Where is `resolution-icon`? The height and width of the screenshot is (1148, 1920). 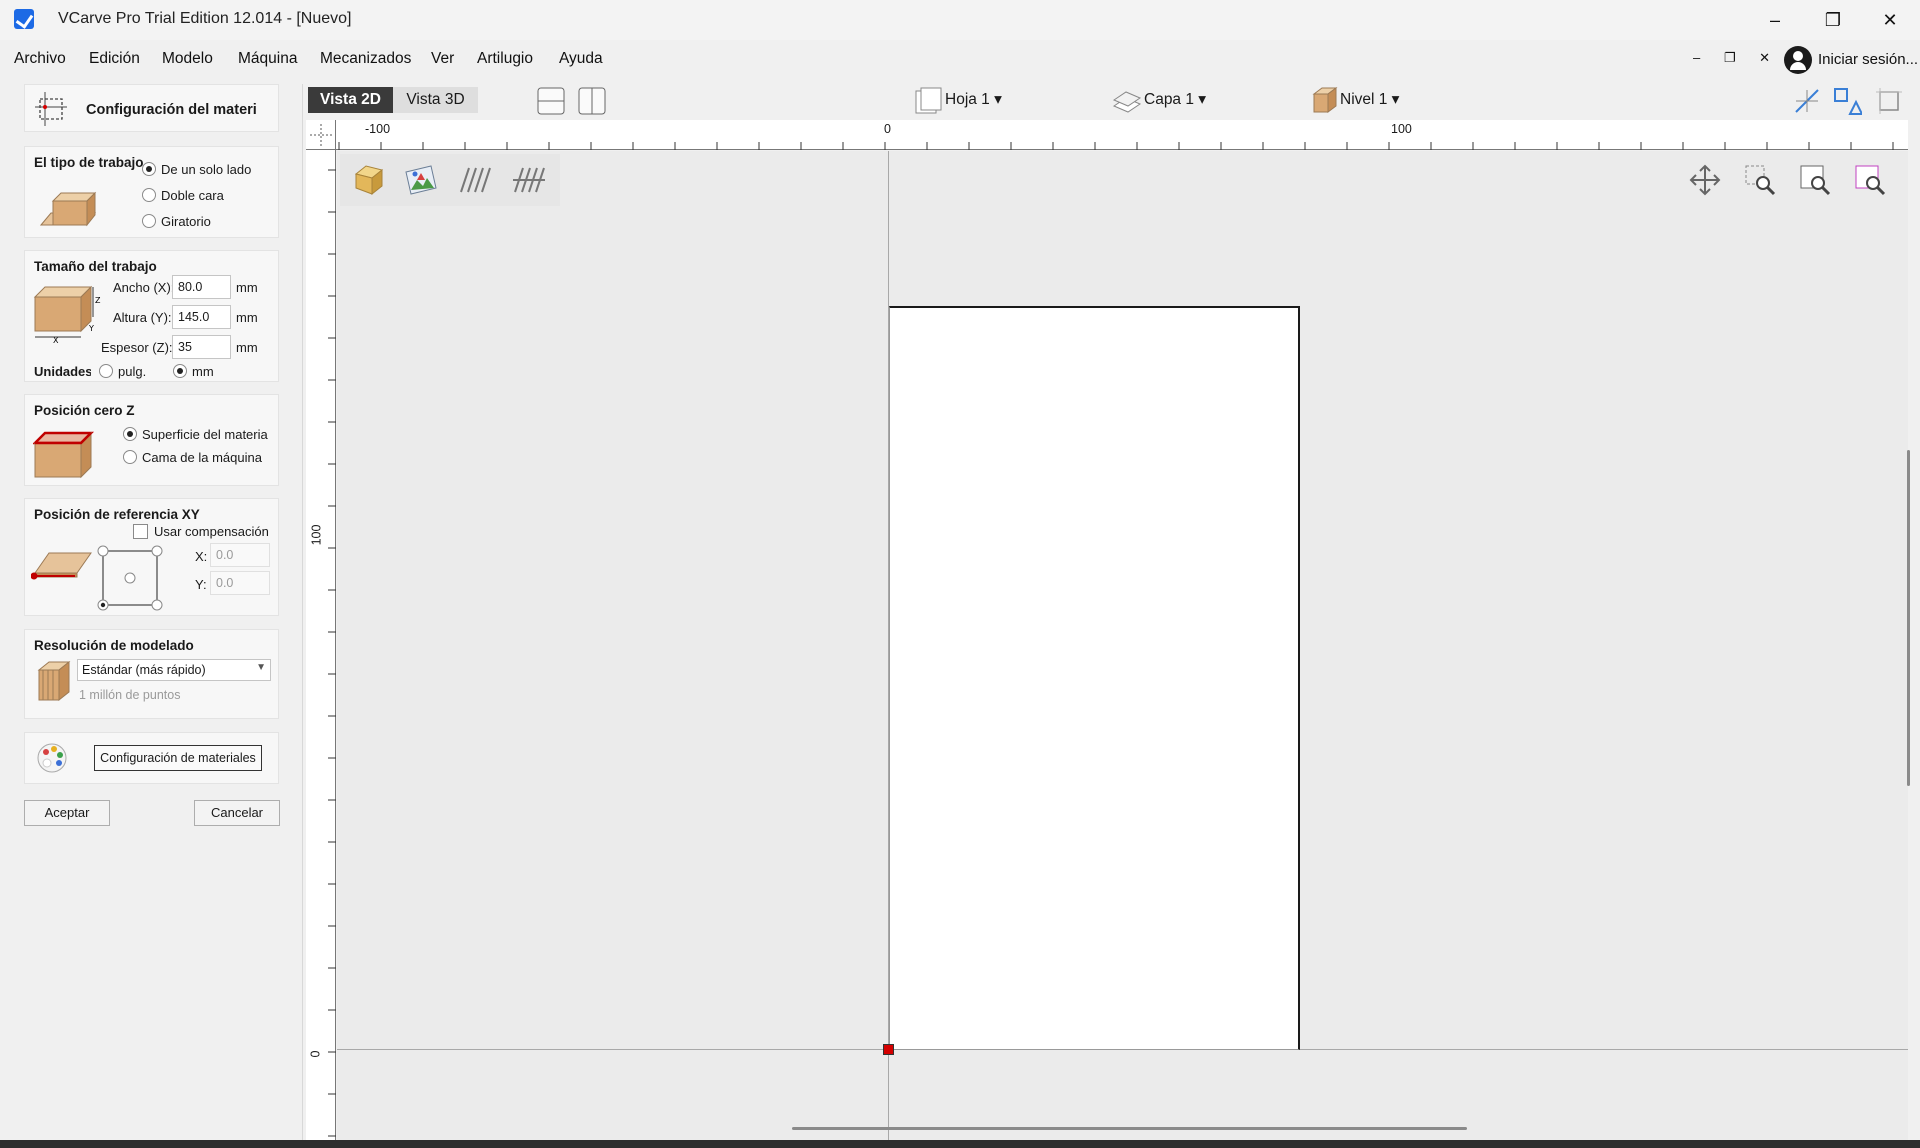 resolution-icon is located at coordinates (54, 681).